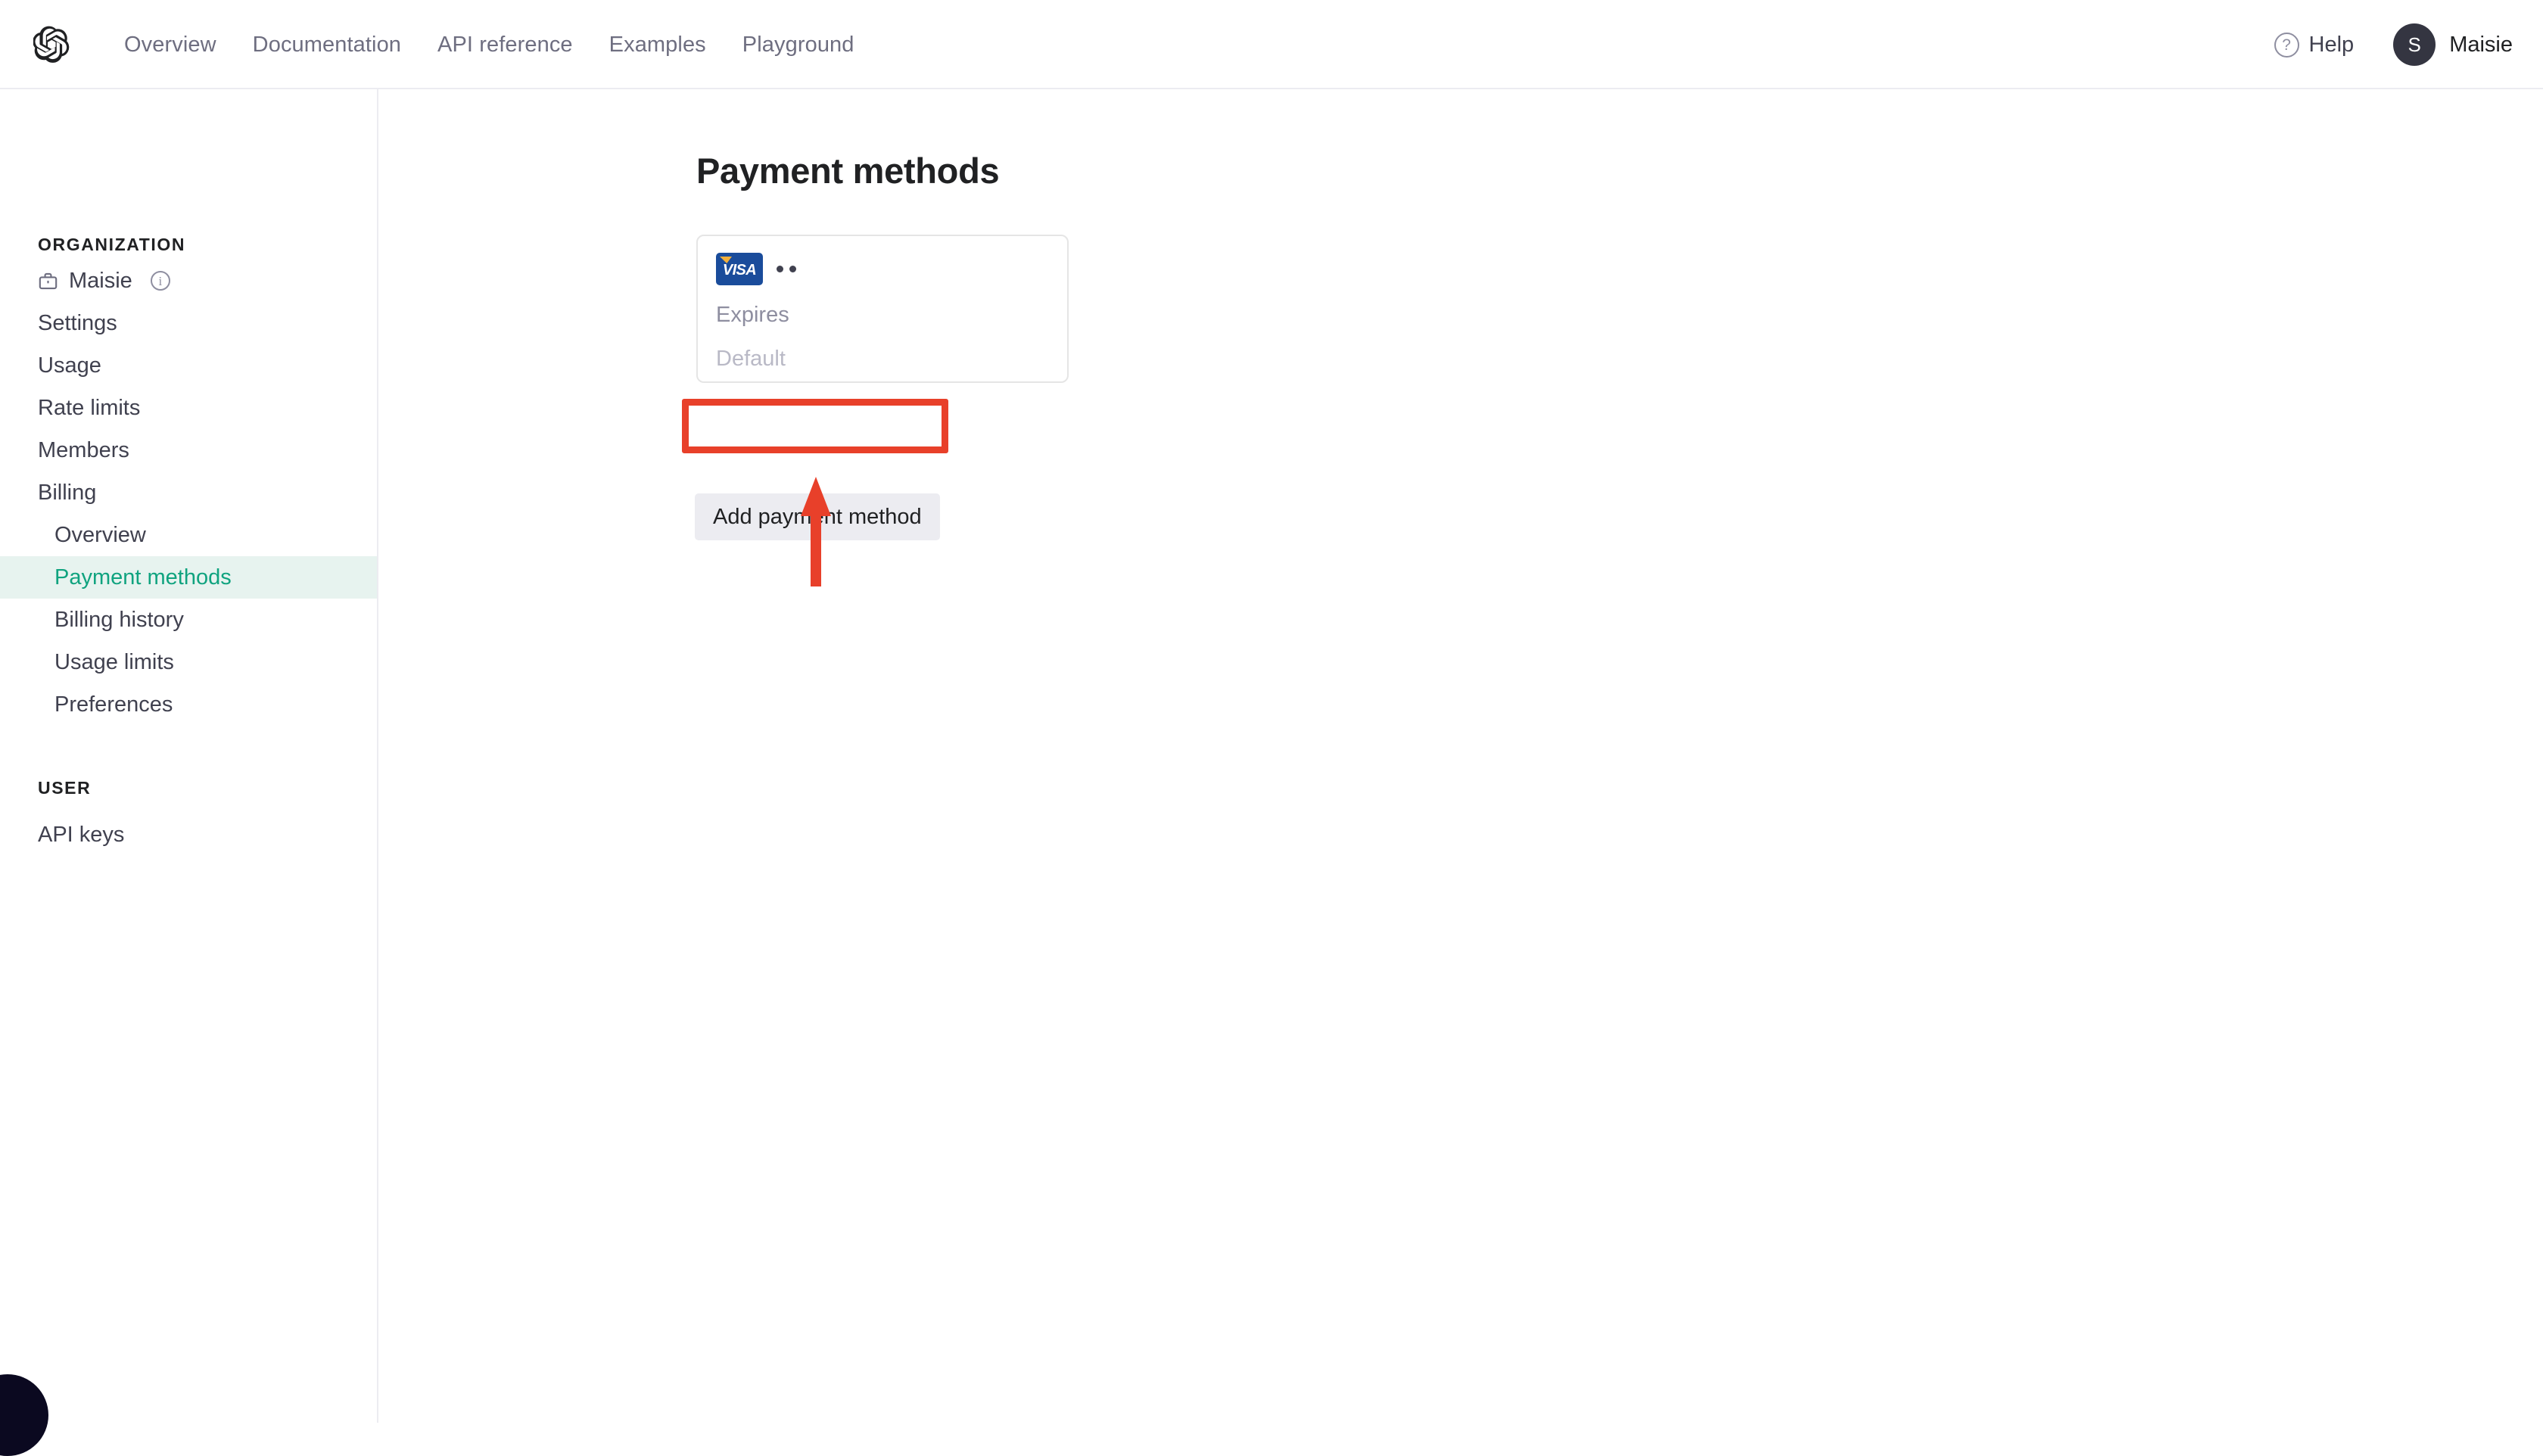 The width and height of the screenshot is (2543, 1456). I want to click on sidebar-item-api-keys: API keys, so click(188, 835).